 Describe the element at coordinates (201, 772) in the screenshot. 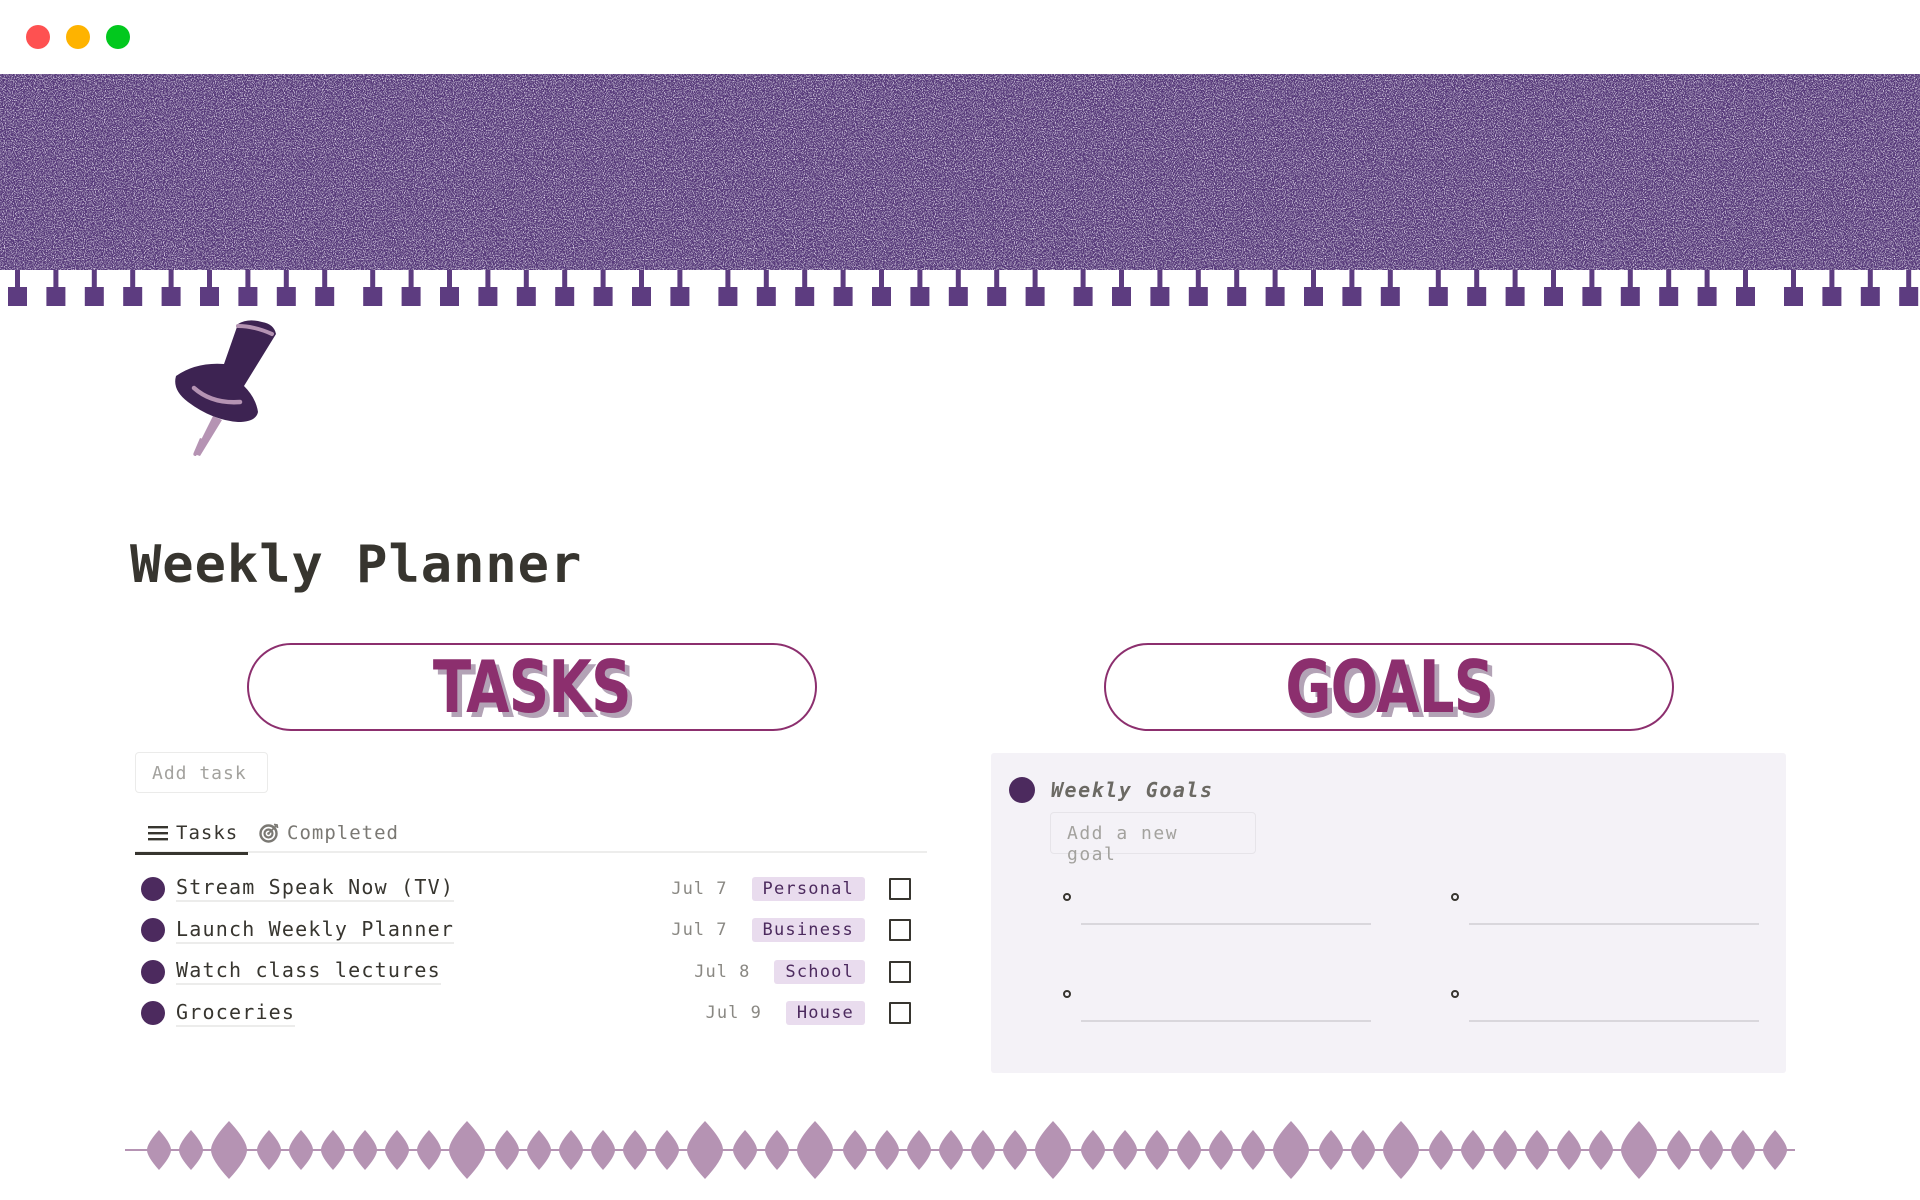

I see `add-task-button: Add task` at that location.